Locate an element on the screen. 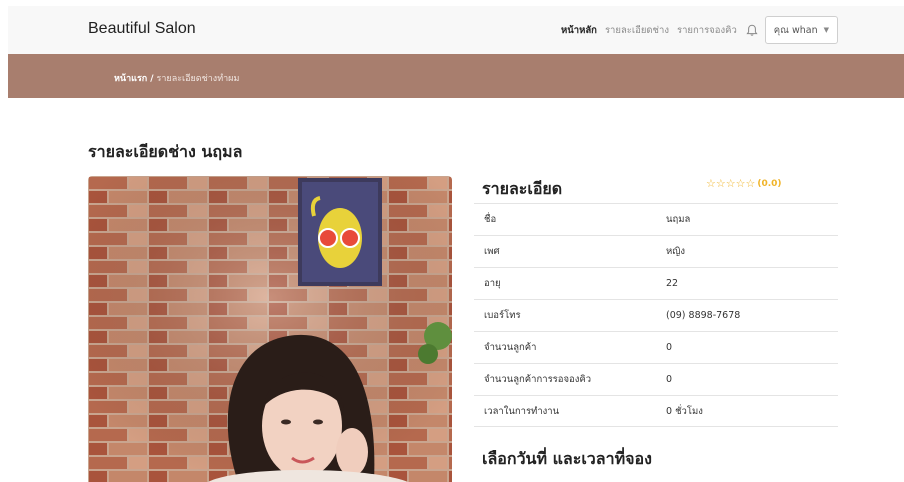  page-title: รายละเอียดช่าง นฤมล is located at coordinates (165, 151).